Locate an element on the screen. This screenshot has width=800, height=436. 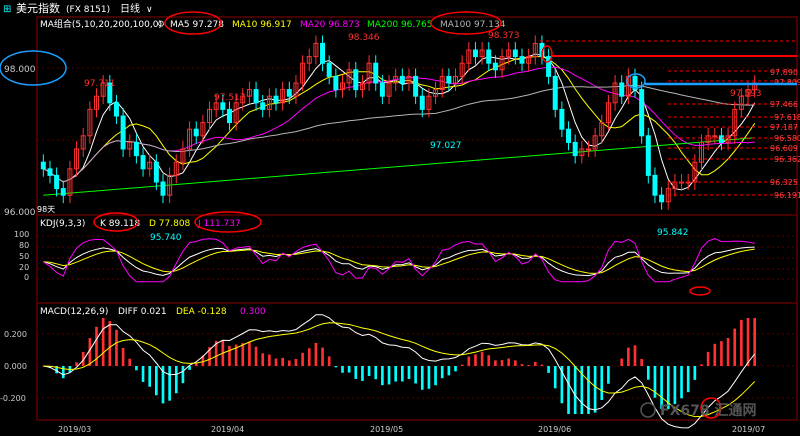
x-tick-2019-07: 2019/07 is located at coordinates (748, 429).